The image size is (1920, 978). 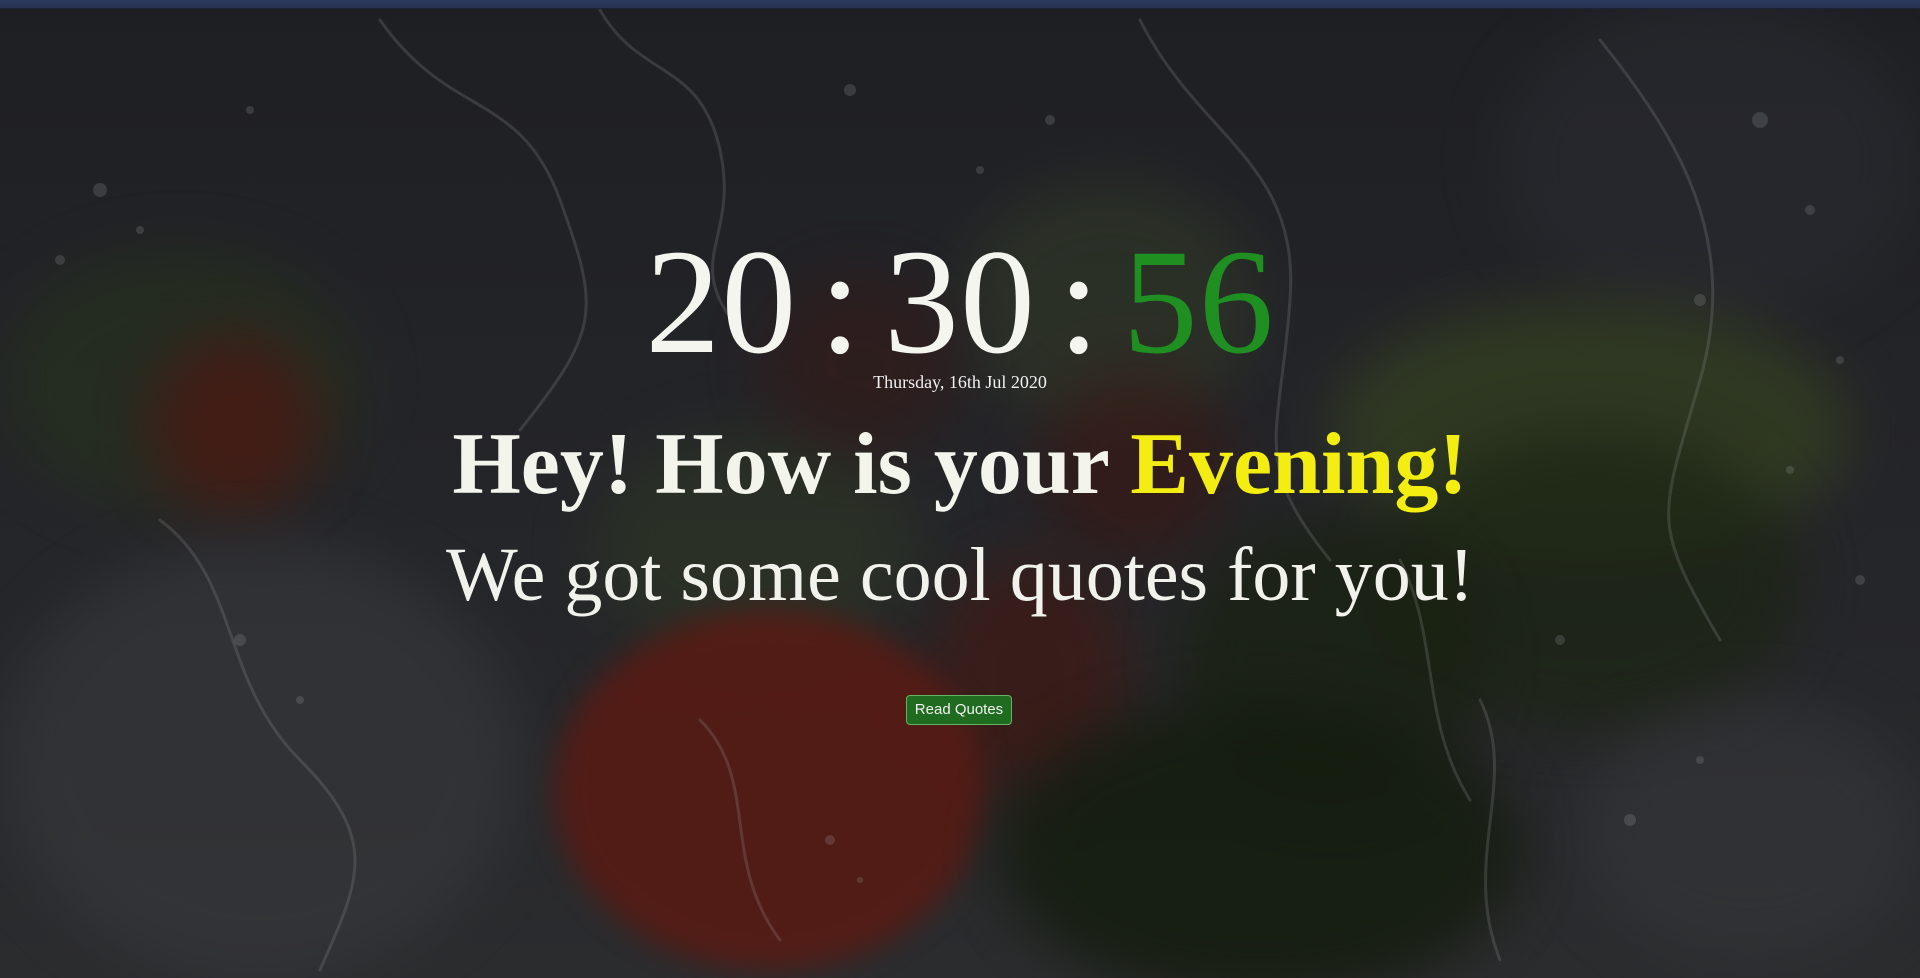 What do you see at coordinates (791, 464) in the screenshot?
I see `greeting-prefix: Hey! How is your` at bounding box center [791, 464].